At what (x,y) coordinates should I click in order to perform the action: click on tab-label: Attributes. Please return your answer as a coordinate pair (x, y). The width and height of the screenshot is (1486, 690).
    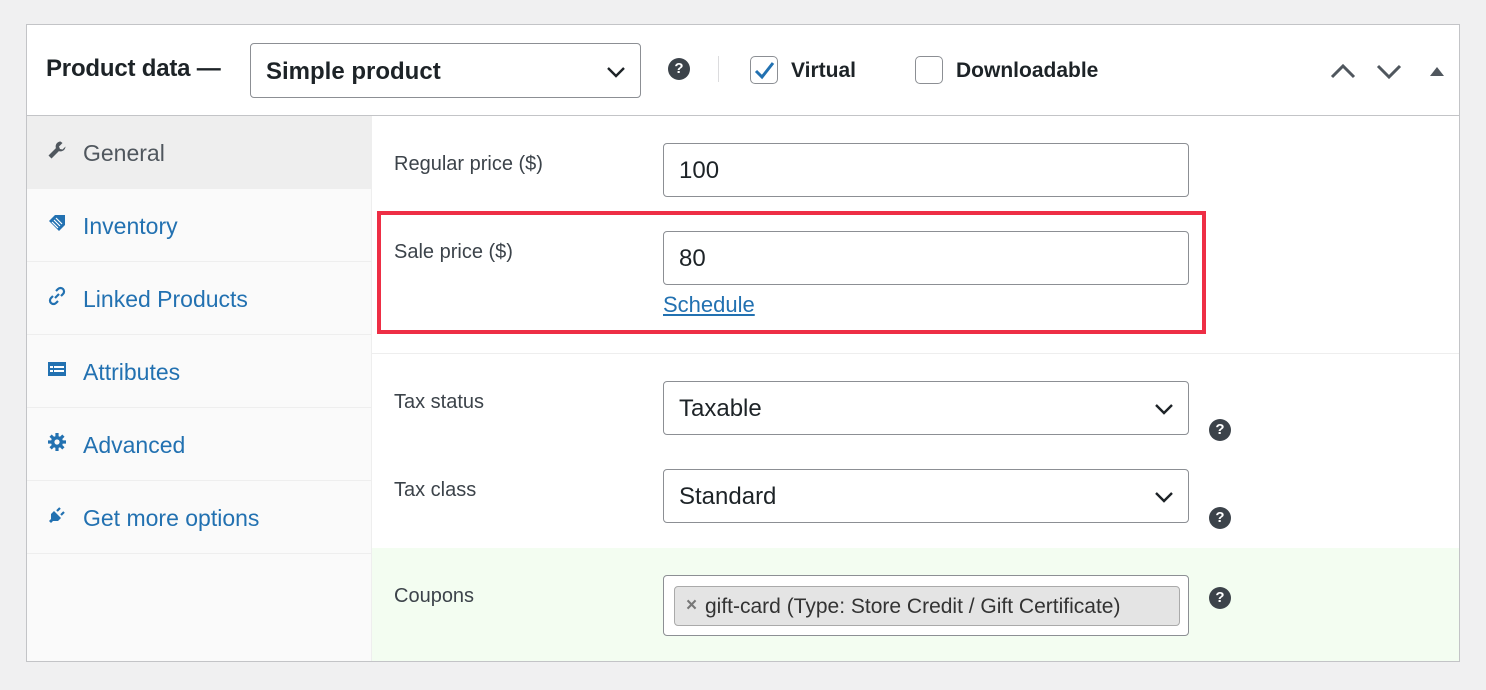
    Looking at the image, I should click on (132, 372).